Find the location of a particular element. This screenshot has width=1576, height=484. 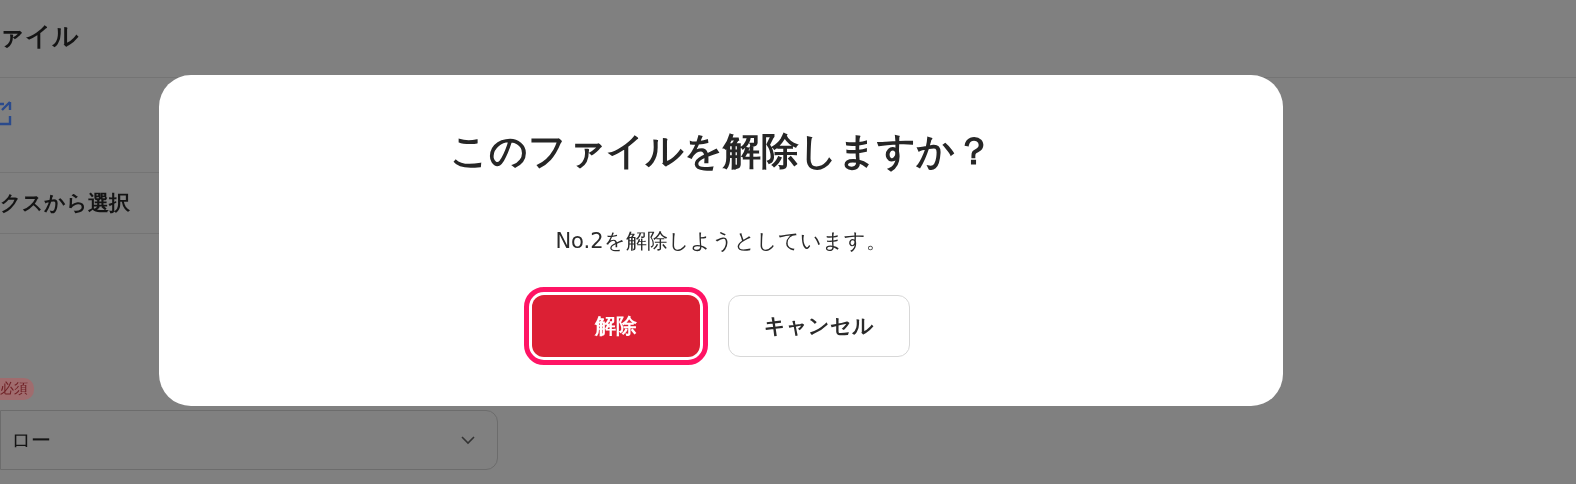

dialog-message: No.2を解除しようとしています。 is located at coordinates (721, 241).